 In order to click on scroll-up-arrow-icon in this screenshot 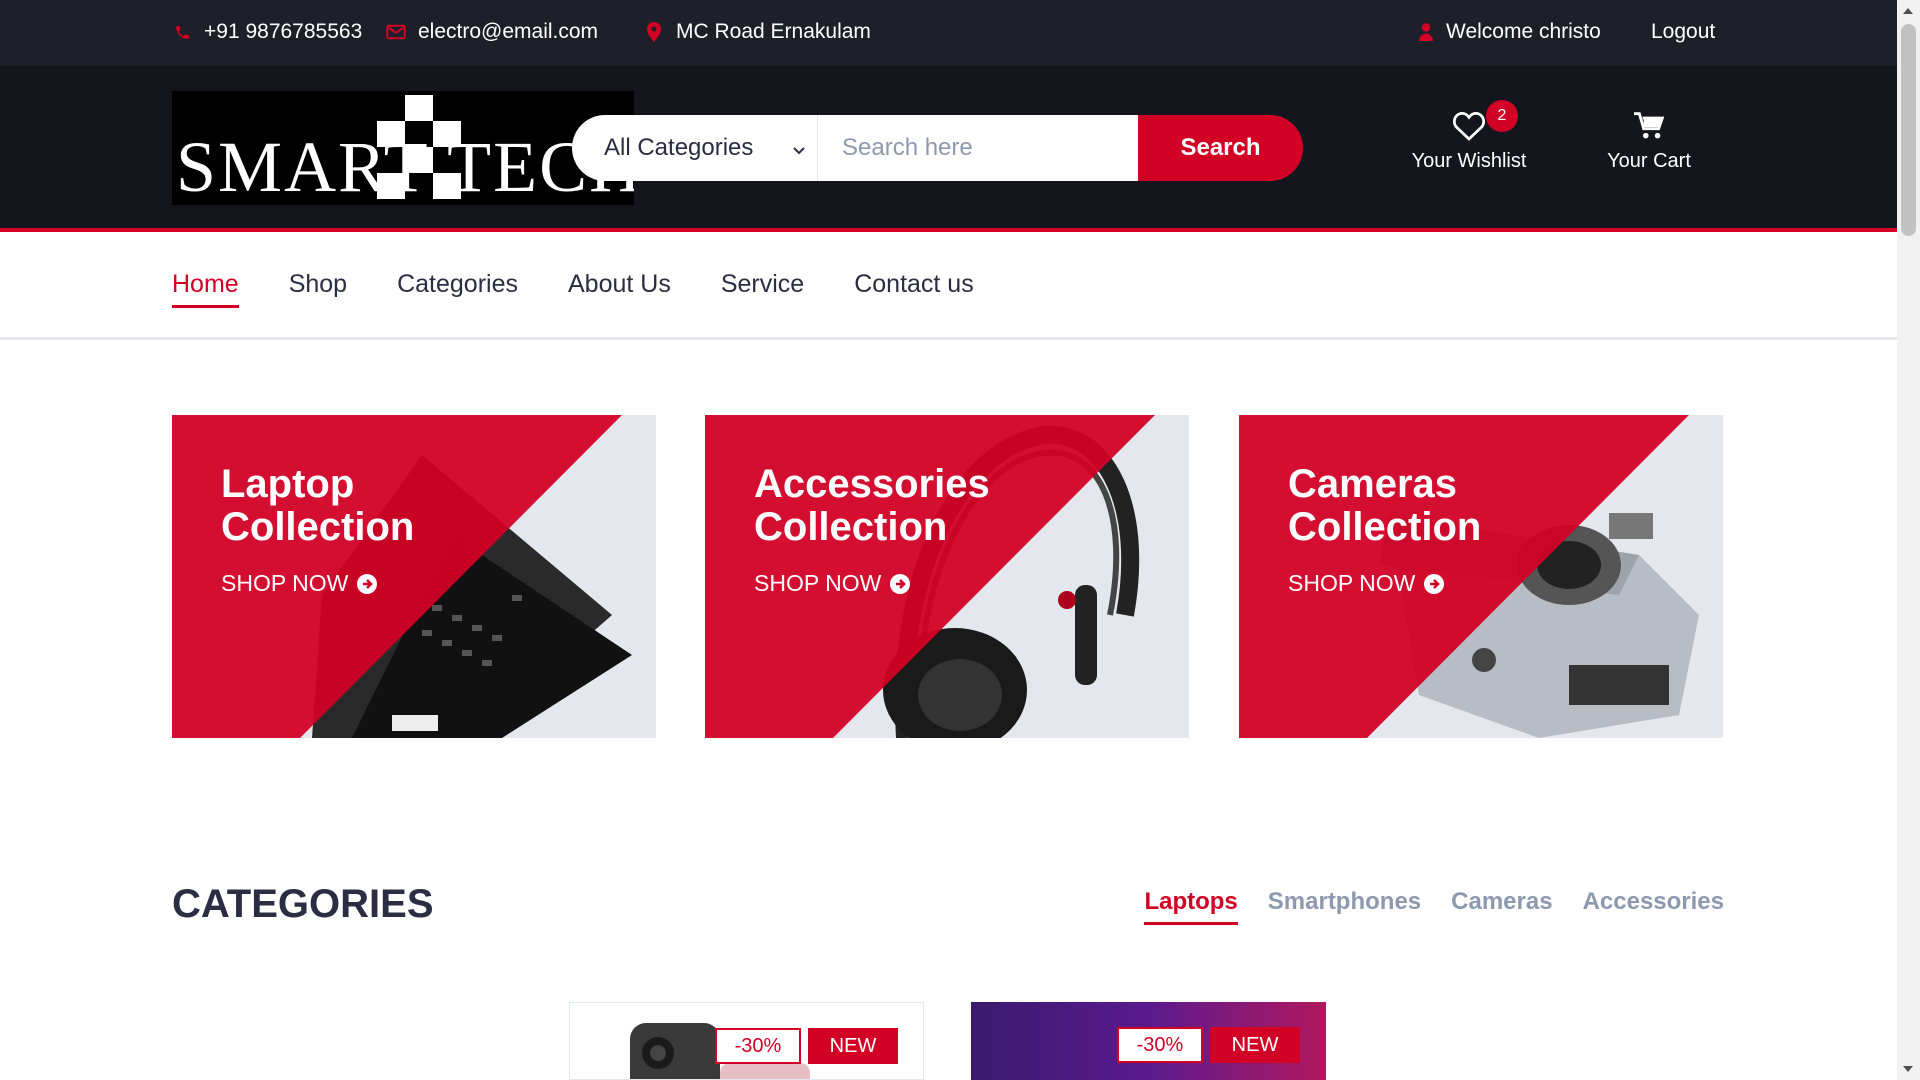, I will do `click(1908, 11)`.